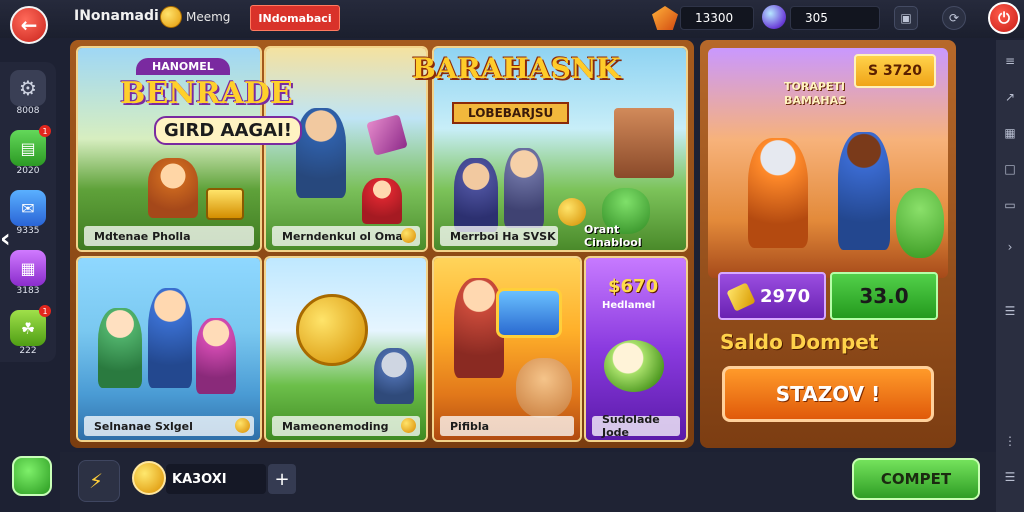  What do you see at coordinates (714, 18) in the screenshot?
I see `gems-value: 13300` at bounding box center [714, 18].